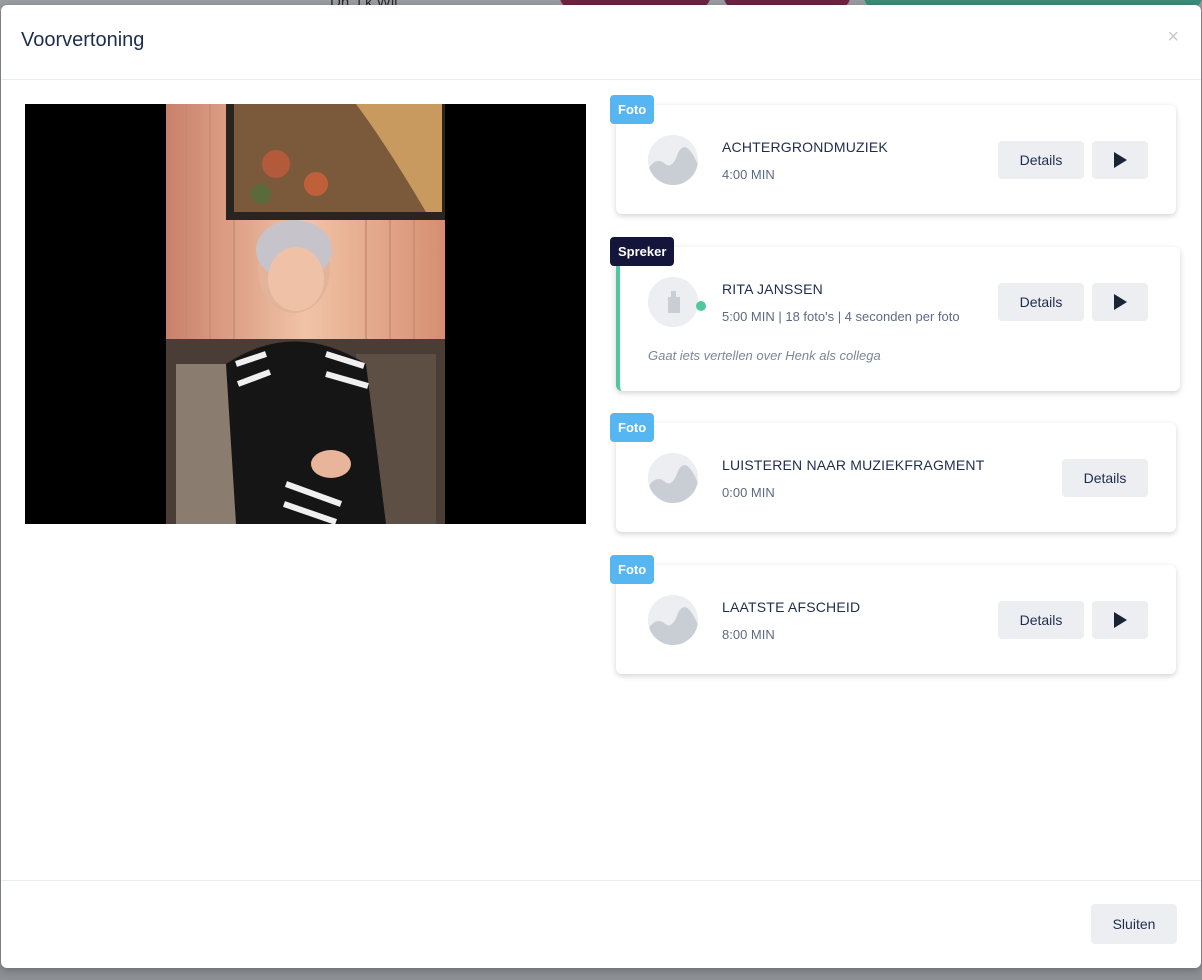 The image size is (1202, 980). I want to click on modal-footer: Sluiten, so click(601, 924).